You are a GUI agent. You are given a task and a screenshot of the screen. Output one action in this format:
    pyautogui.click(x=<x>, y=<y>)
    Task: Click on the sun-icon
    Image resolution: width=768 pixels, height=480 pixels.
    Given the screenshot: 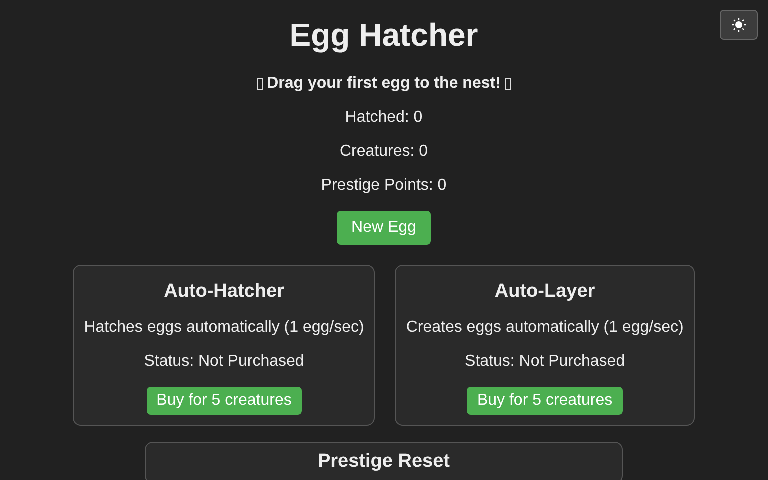 What is the action you would take?
    pyautogui.click(x=739, y=25)
    